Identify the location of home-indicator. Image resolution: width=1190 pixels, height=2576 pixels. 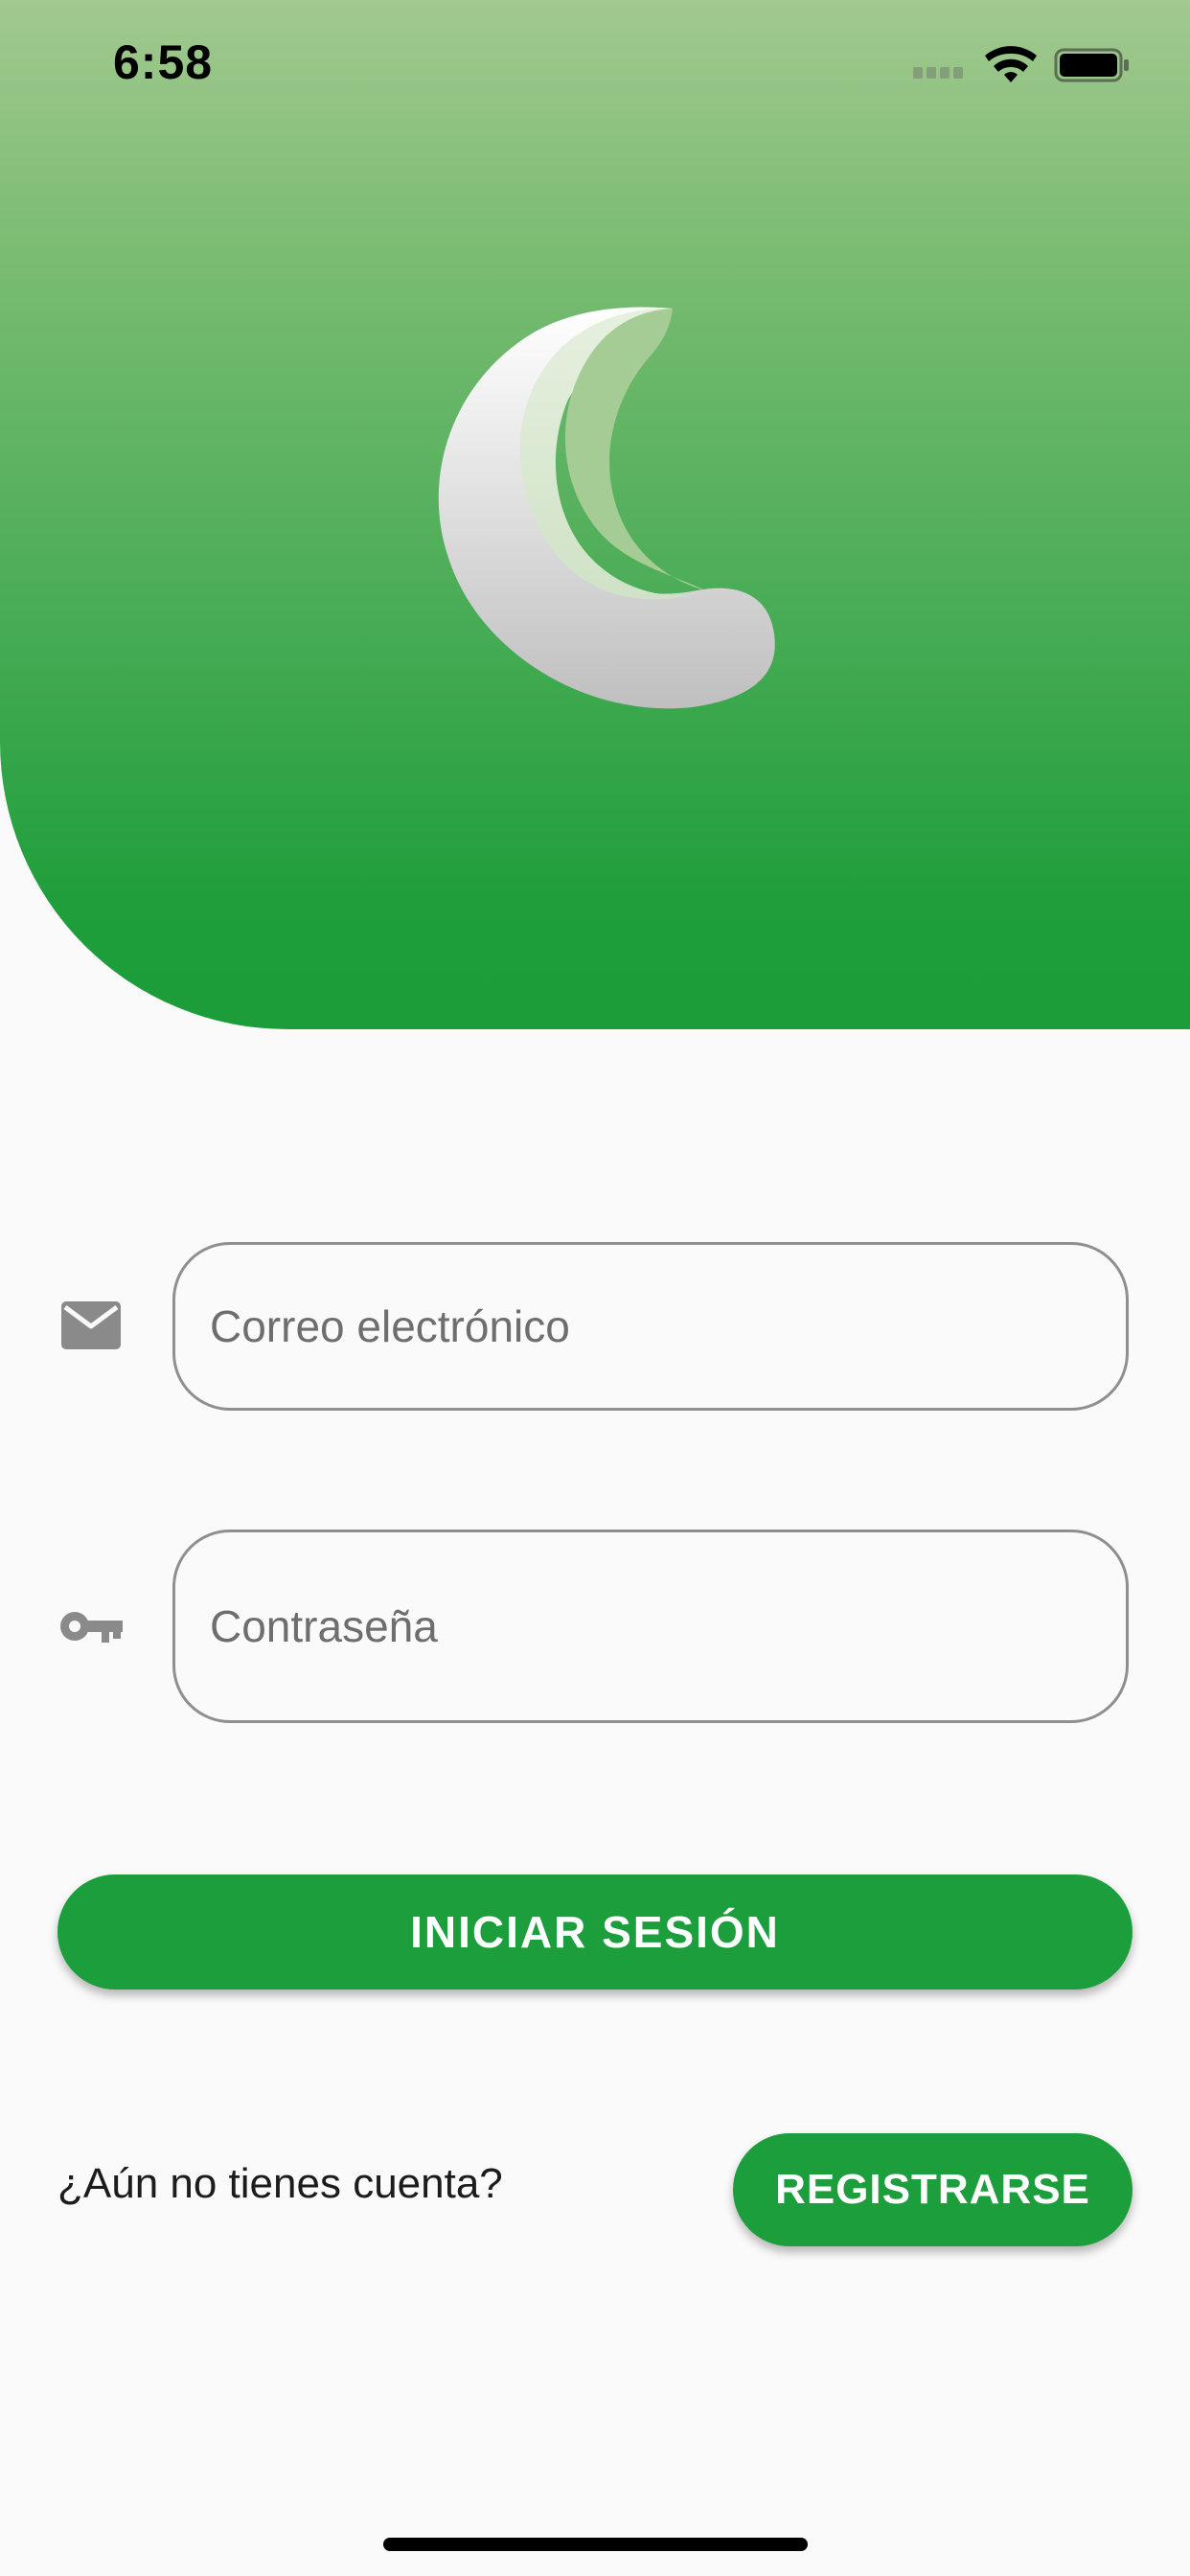
(595, 2544).